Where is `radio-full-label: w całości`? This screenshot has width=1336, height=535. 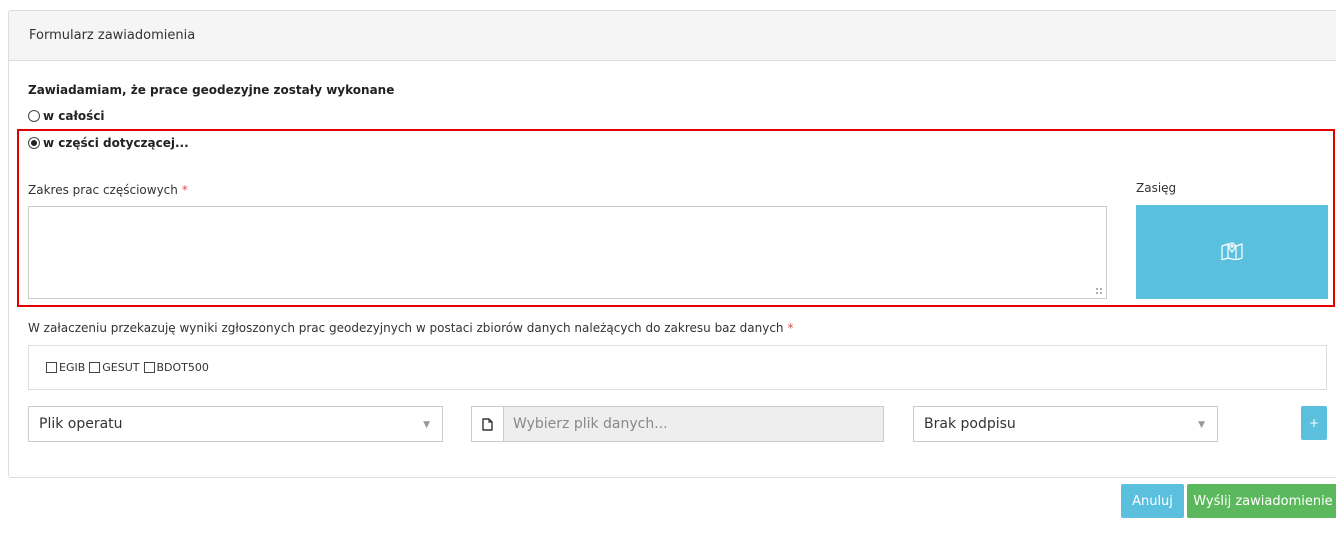 radio-full-label: w całości is located at coordinates (74, 116).